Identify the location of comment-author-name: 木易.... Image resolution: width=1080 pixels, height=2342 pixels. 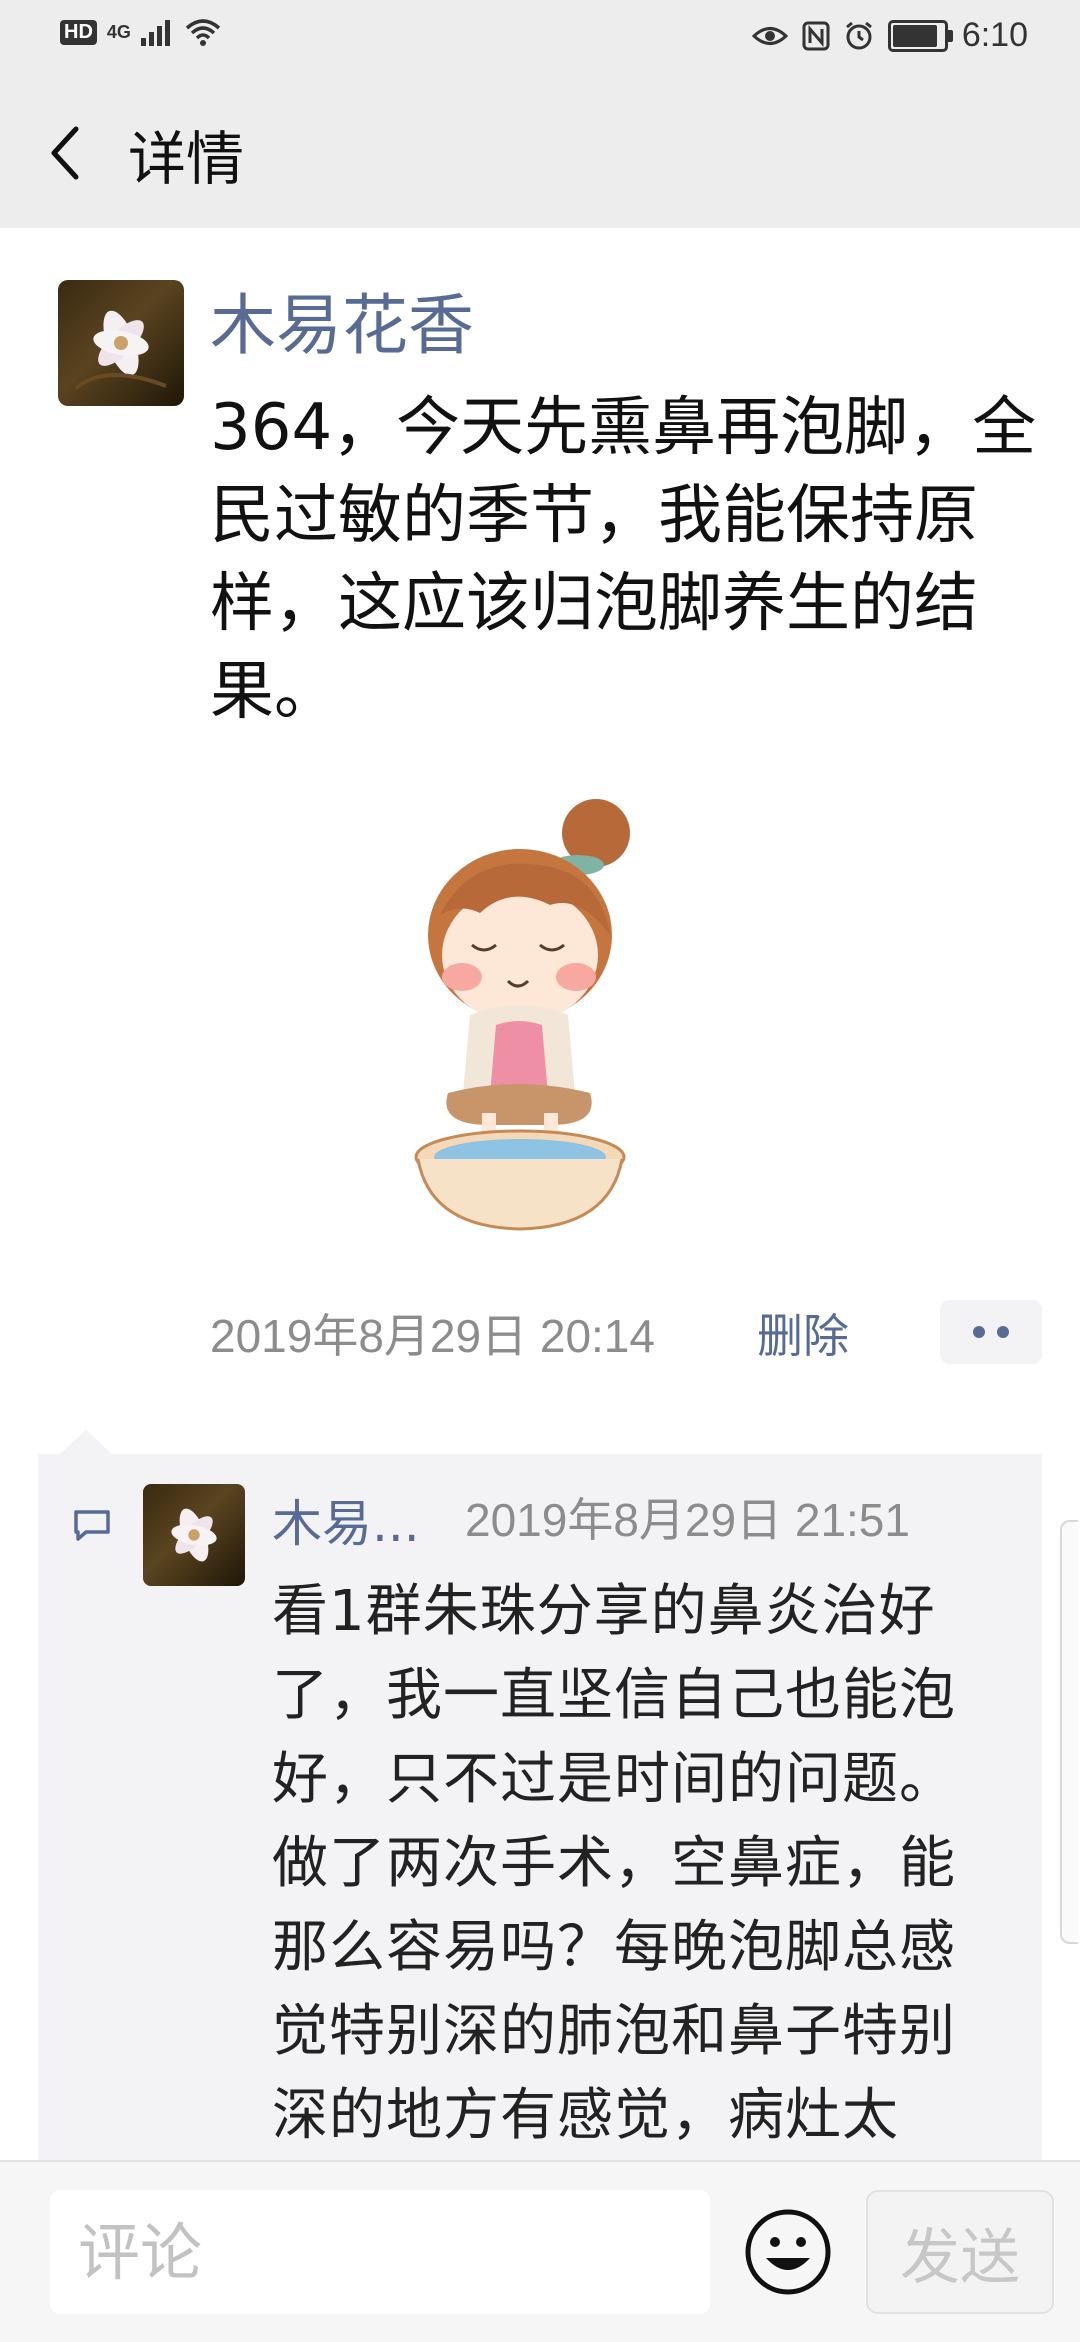
(346, 1520).